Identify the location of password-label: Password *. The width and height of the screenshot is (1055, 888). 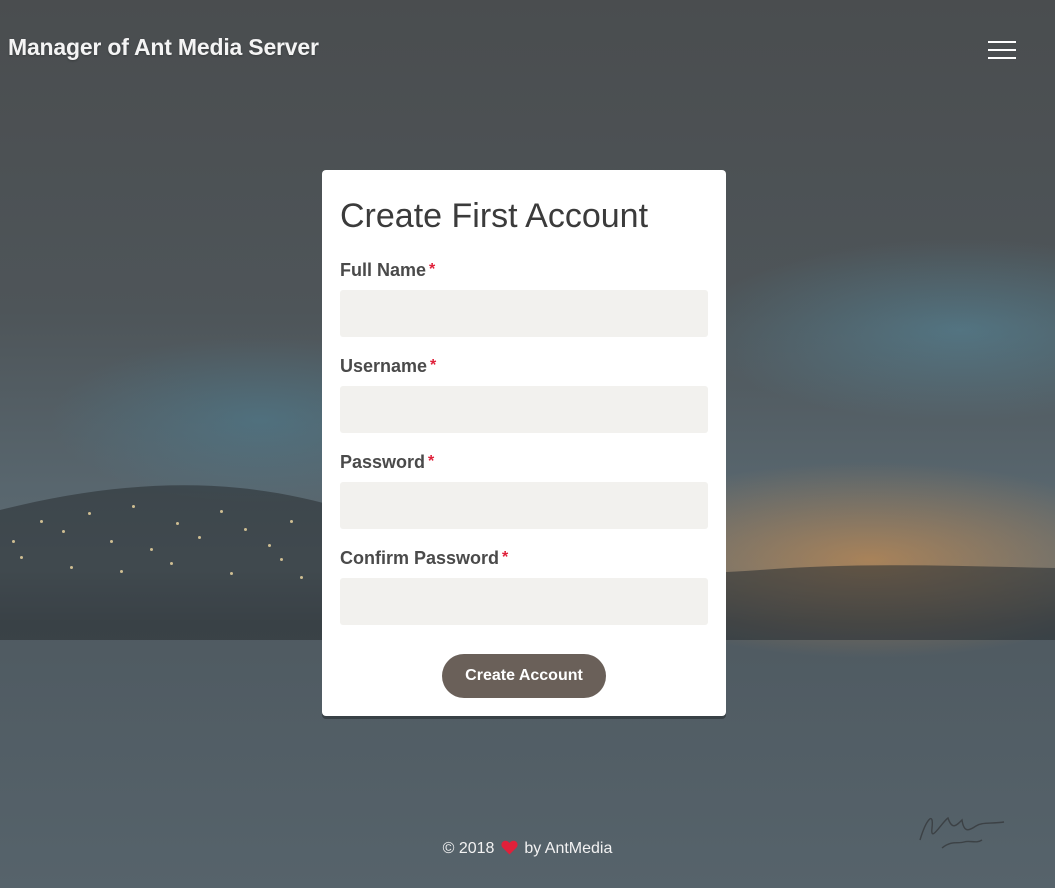
(387, 462).